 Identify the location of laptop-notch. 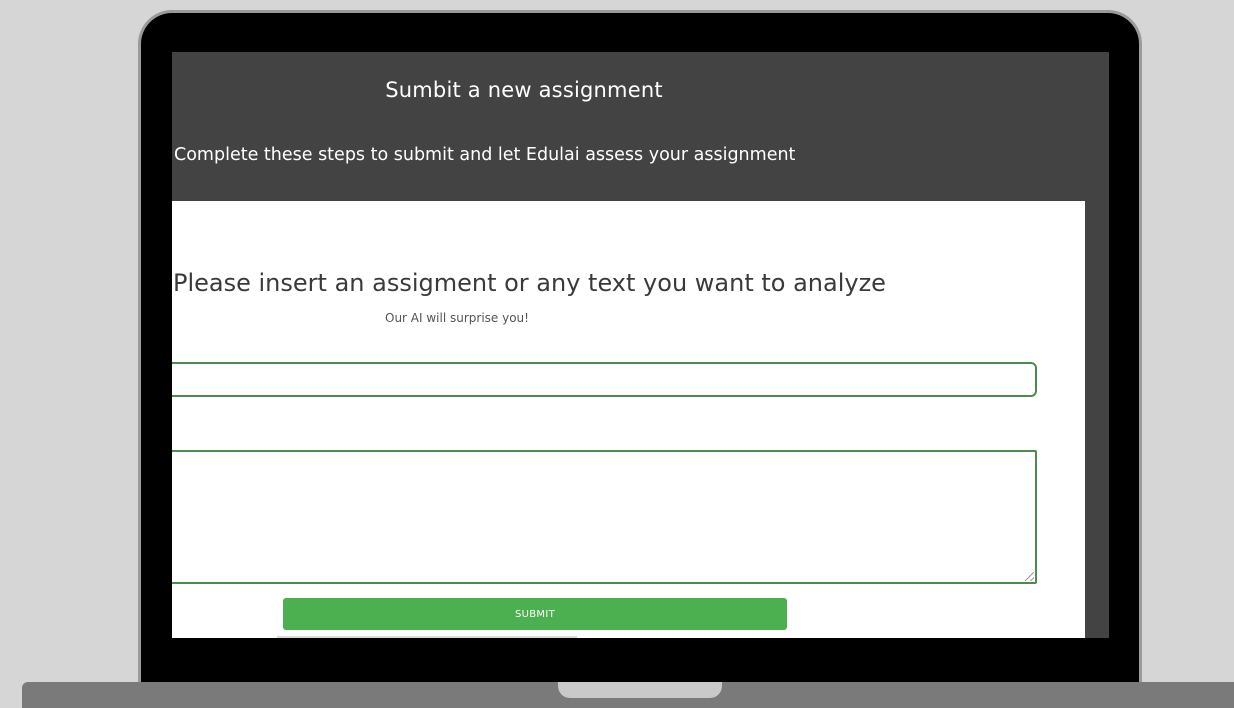
(640, 690).